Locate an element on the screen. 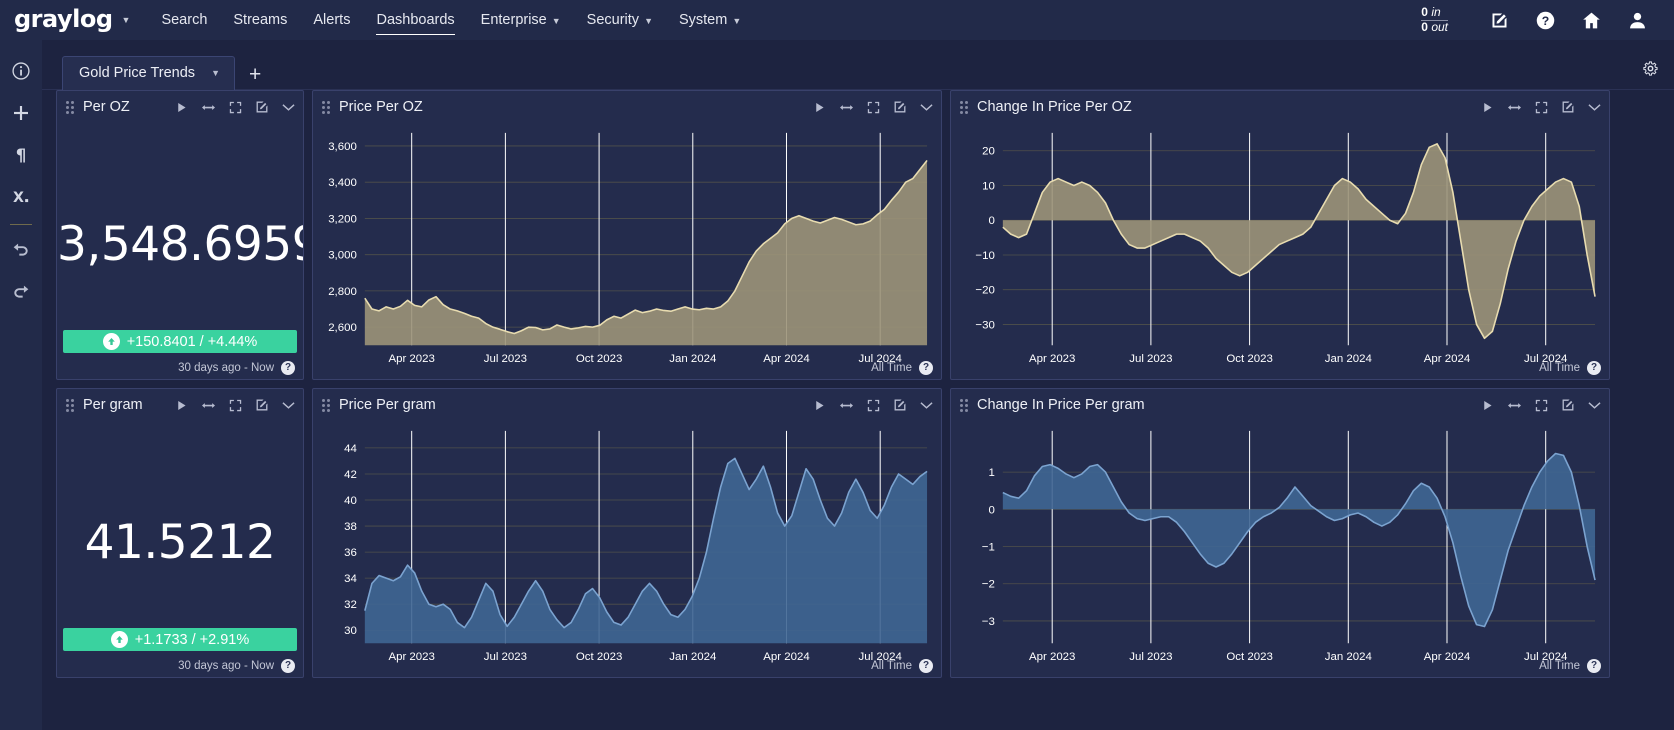  nav-label: Search is located at coordinates (184, 20).